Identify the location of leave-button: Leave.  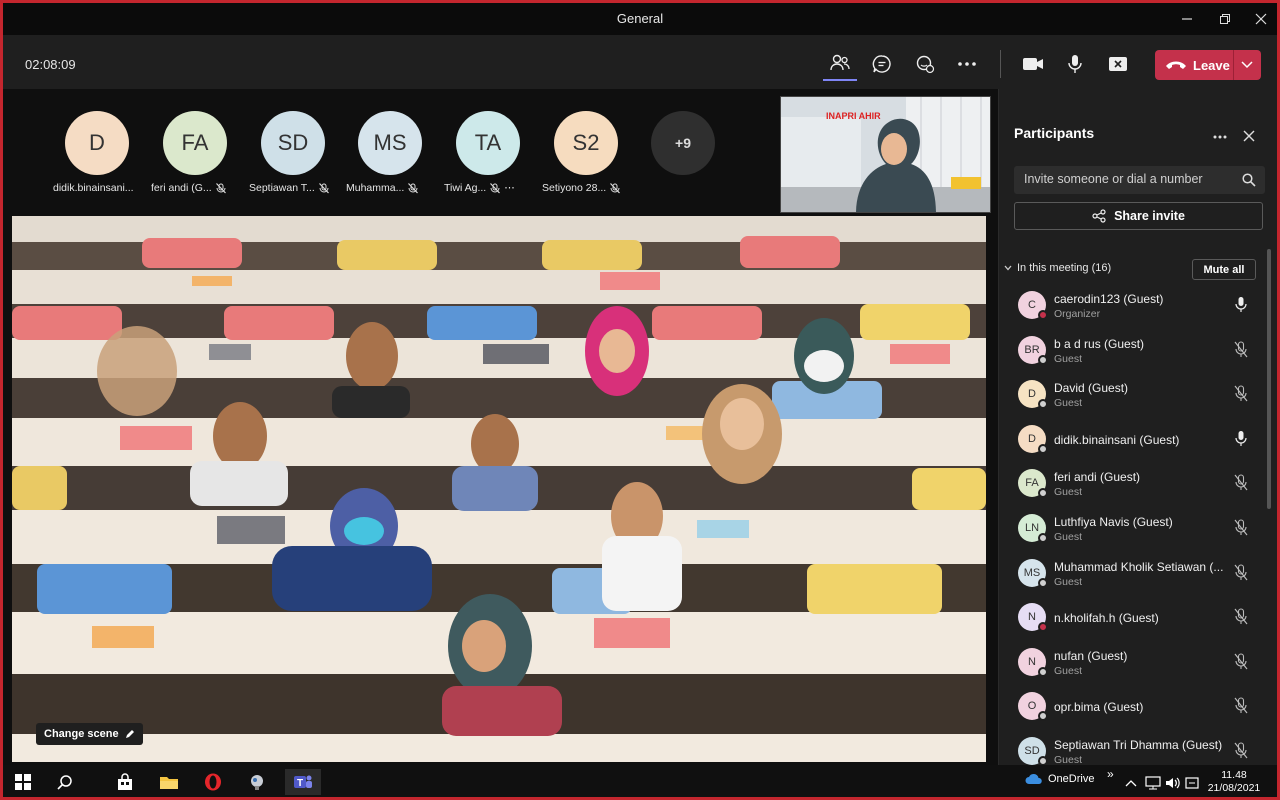
(1208, 65).